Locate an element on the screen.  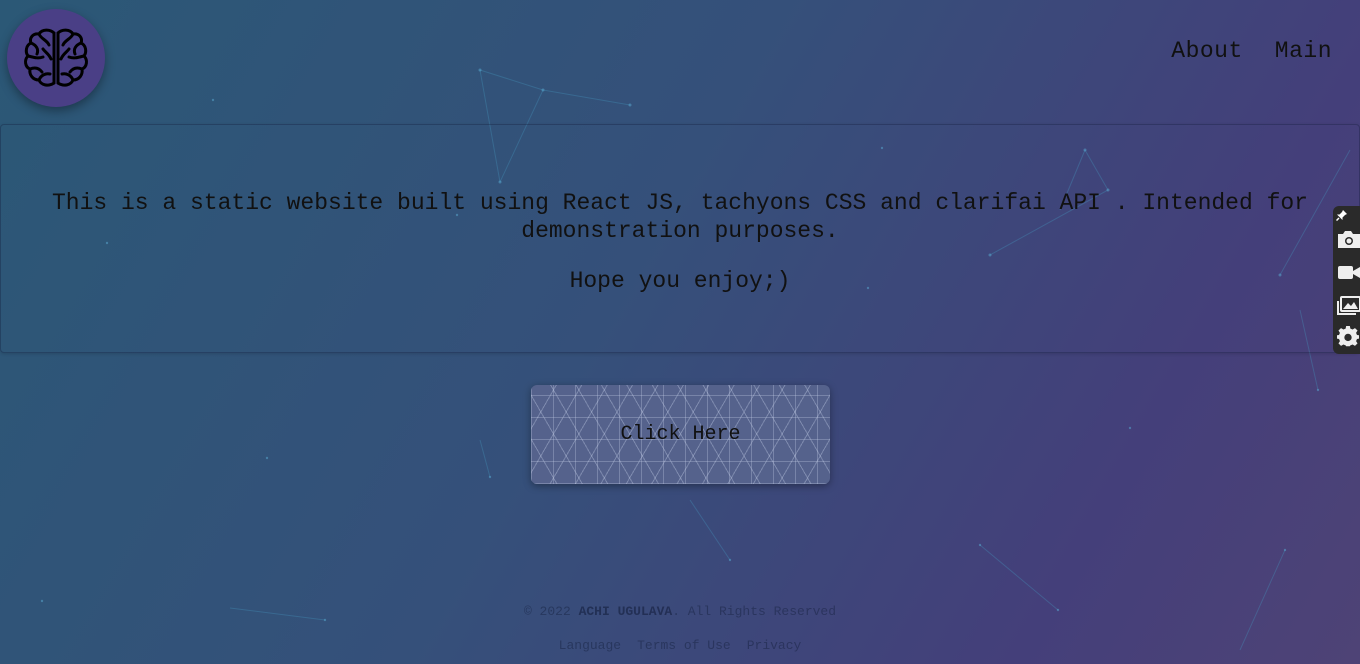
footer-copyright: © 2022 ACHI UGULAVA. All Rights Reserved is located at coordinates (680, 611).